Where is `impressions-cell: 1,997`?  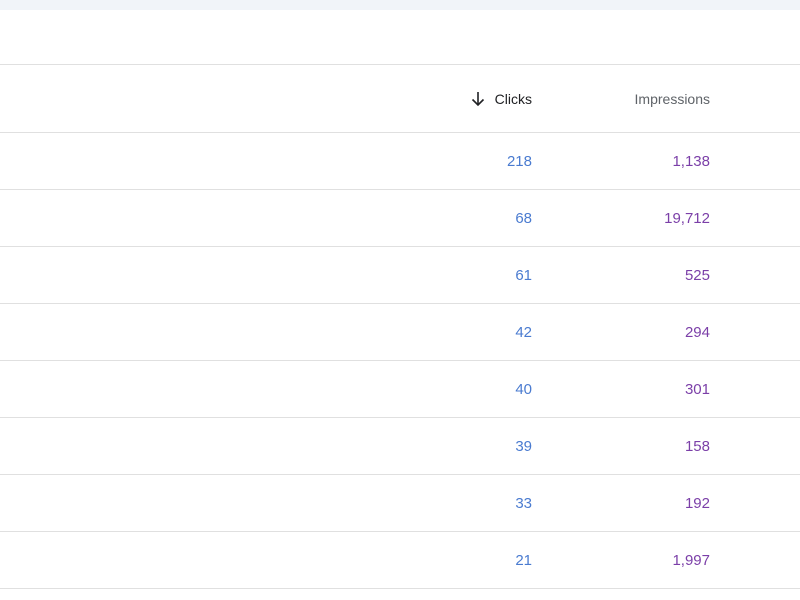 impressions-cell: 1,997 is located at coordinates (691, 560).